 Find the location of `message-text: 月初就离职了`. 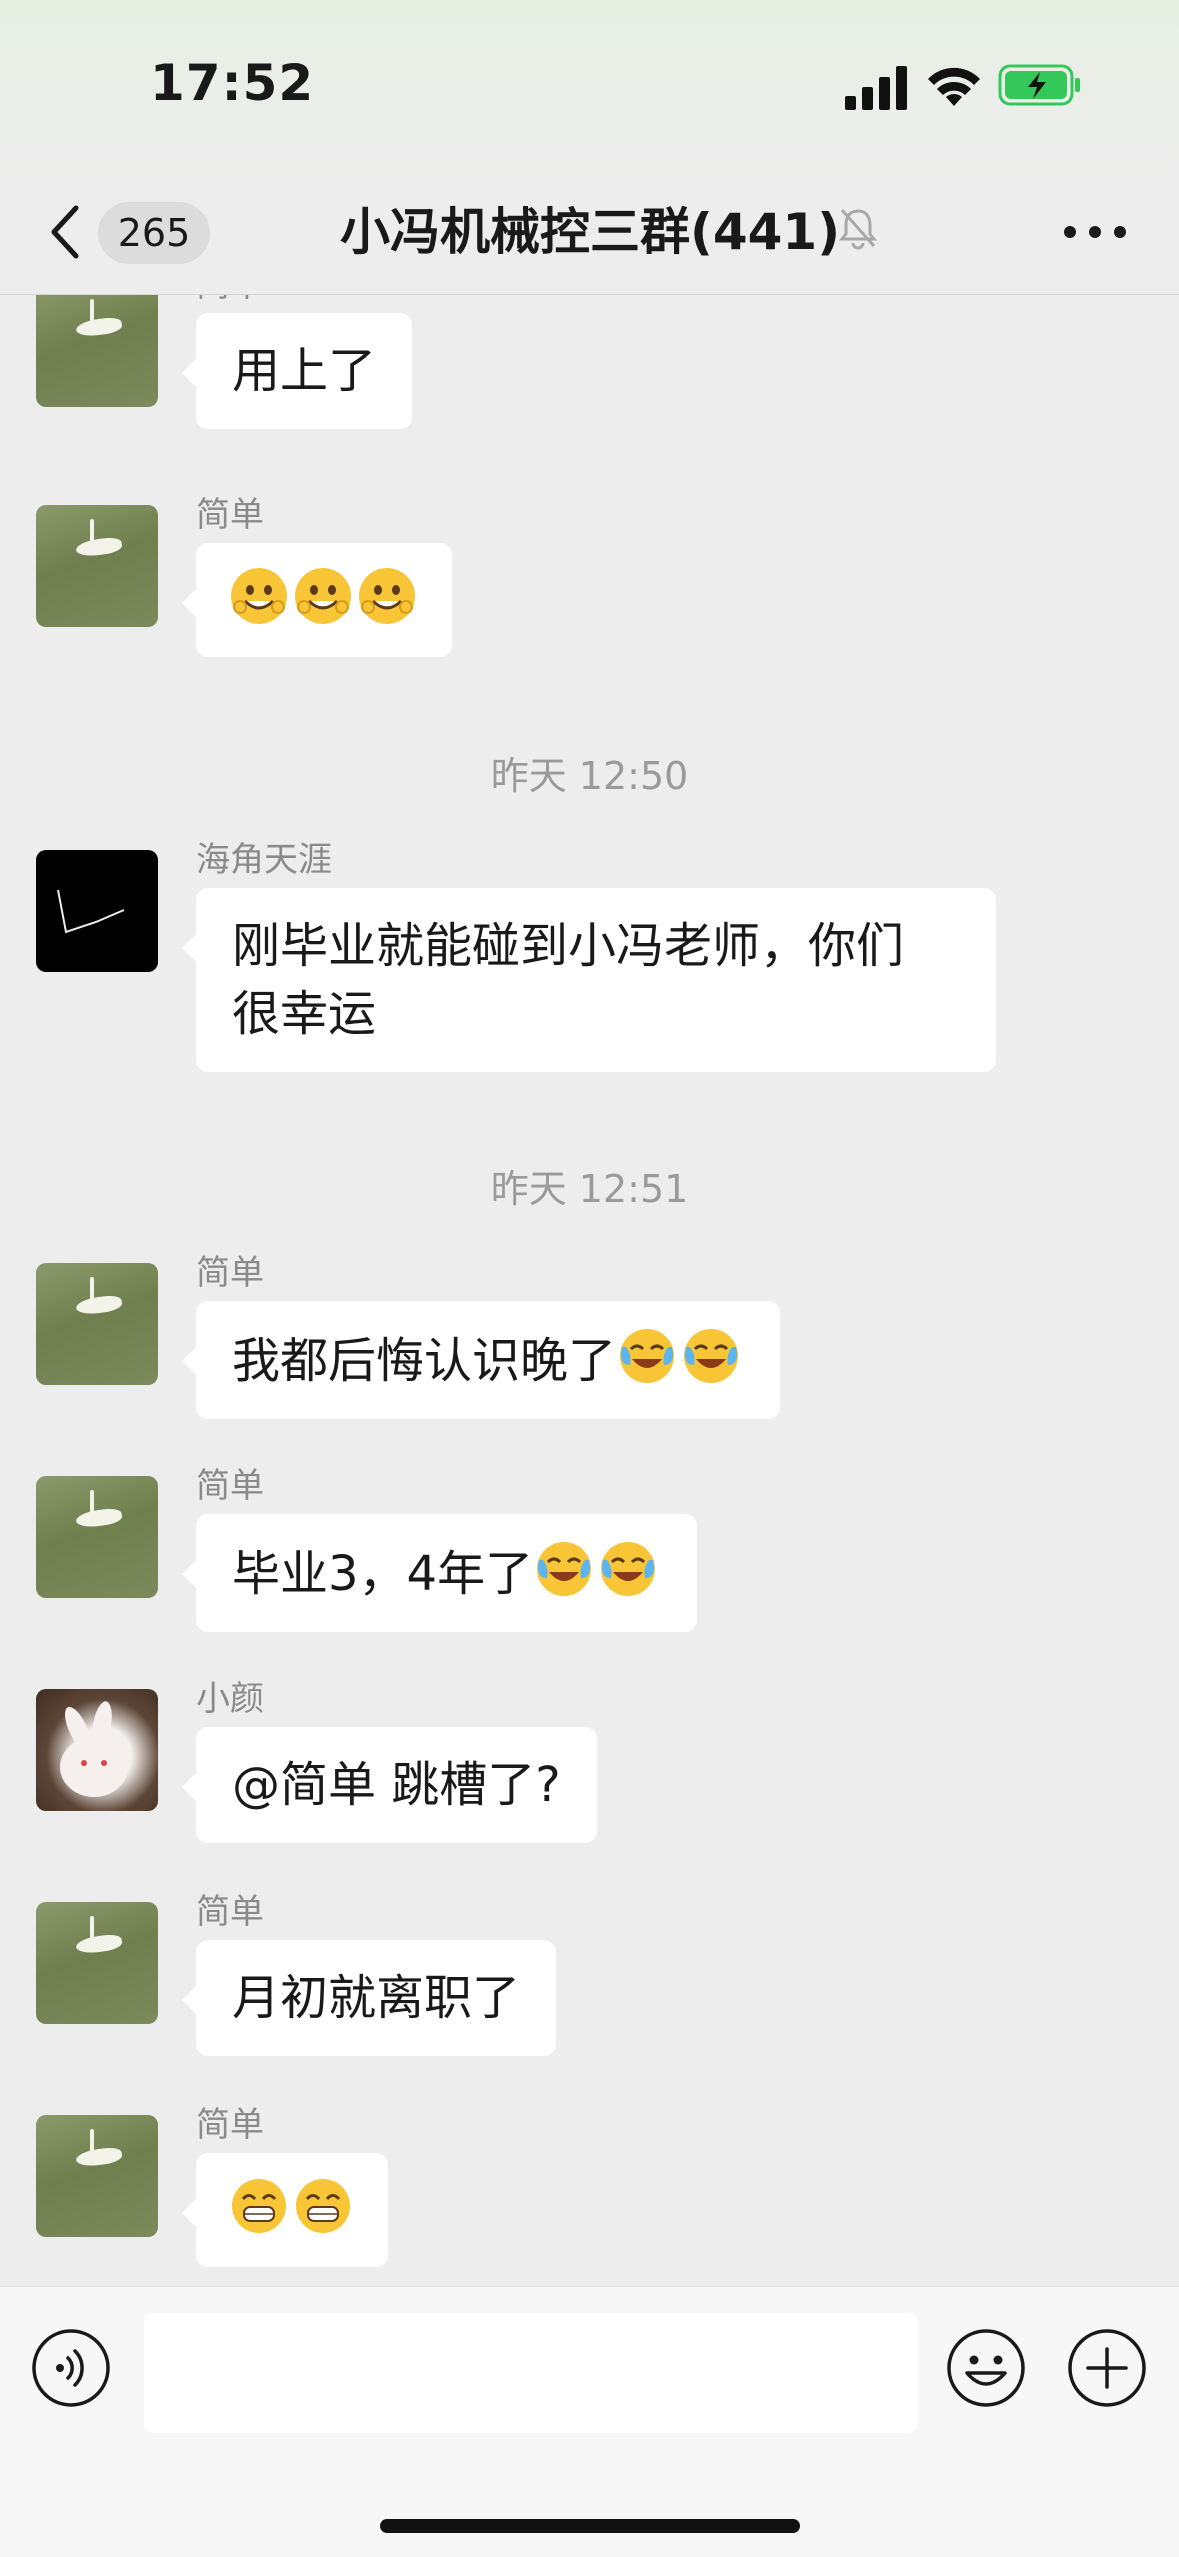

message-text: 月初就离职了 is located at coordinates (376, 1998).